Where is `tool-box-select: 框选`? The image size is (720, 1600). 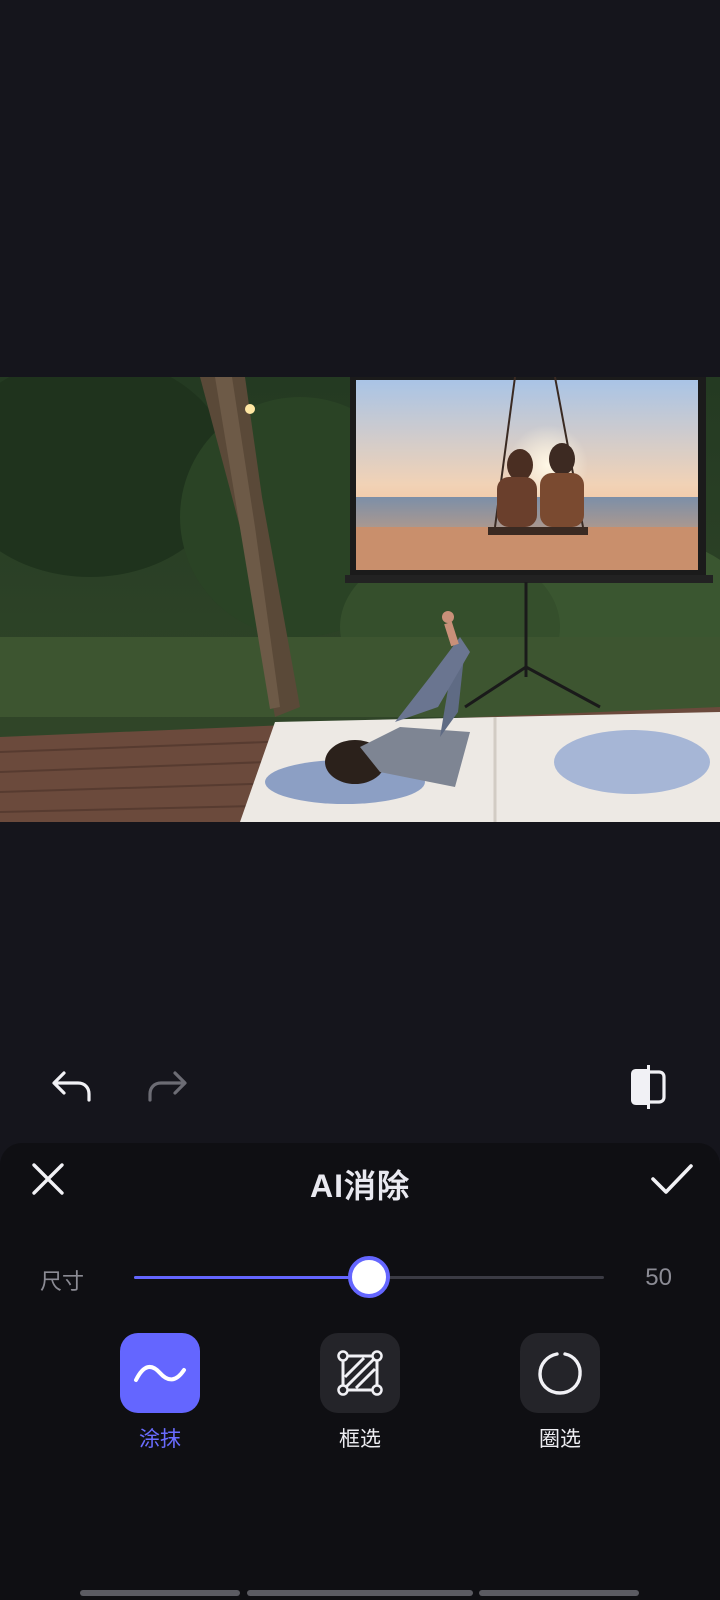
tool-box-select: 框选 is located at coordinates (360, 1393).